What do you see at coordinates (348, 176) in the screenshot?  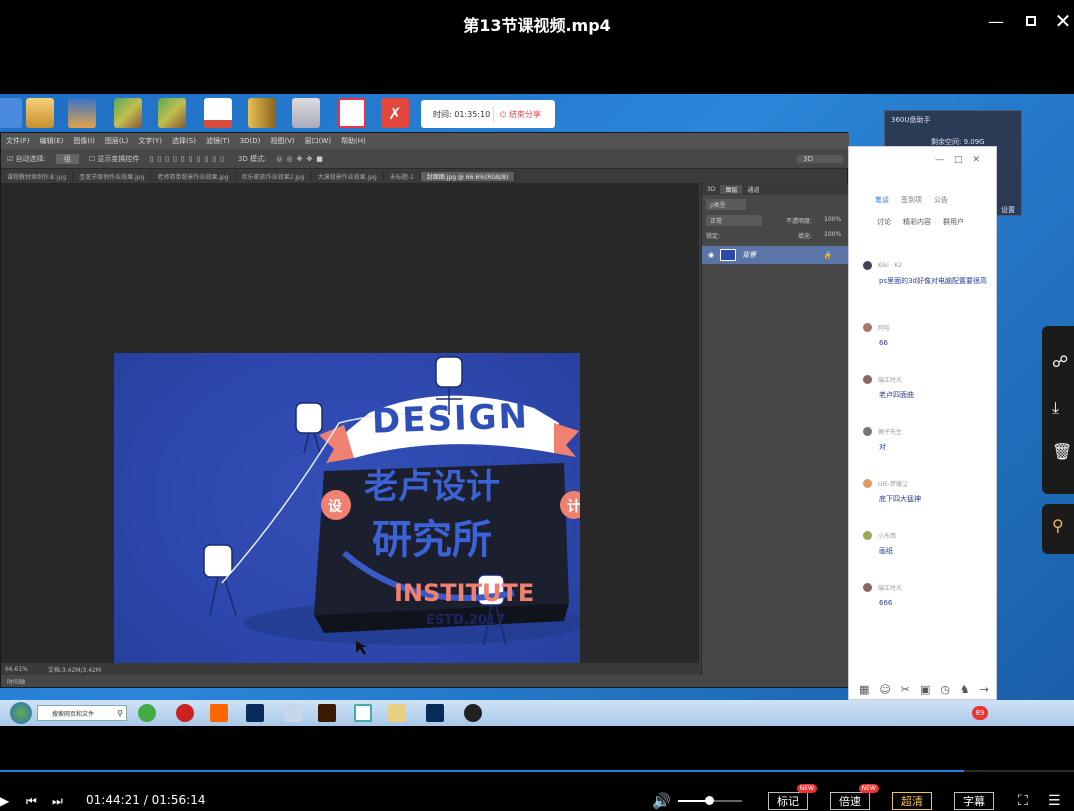 I see `doc-tab: 大漠背景作业效果.jpg` at bounding box center [348, 176].